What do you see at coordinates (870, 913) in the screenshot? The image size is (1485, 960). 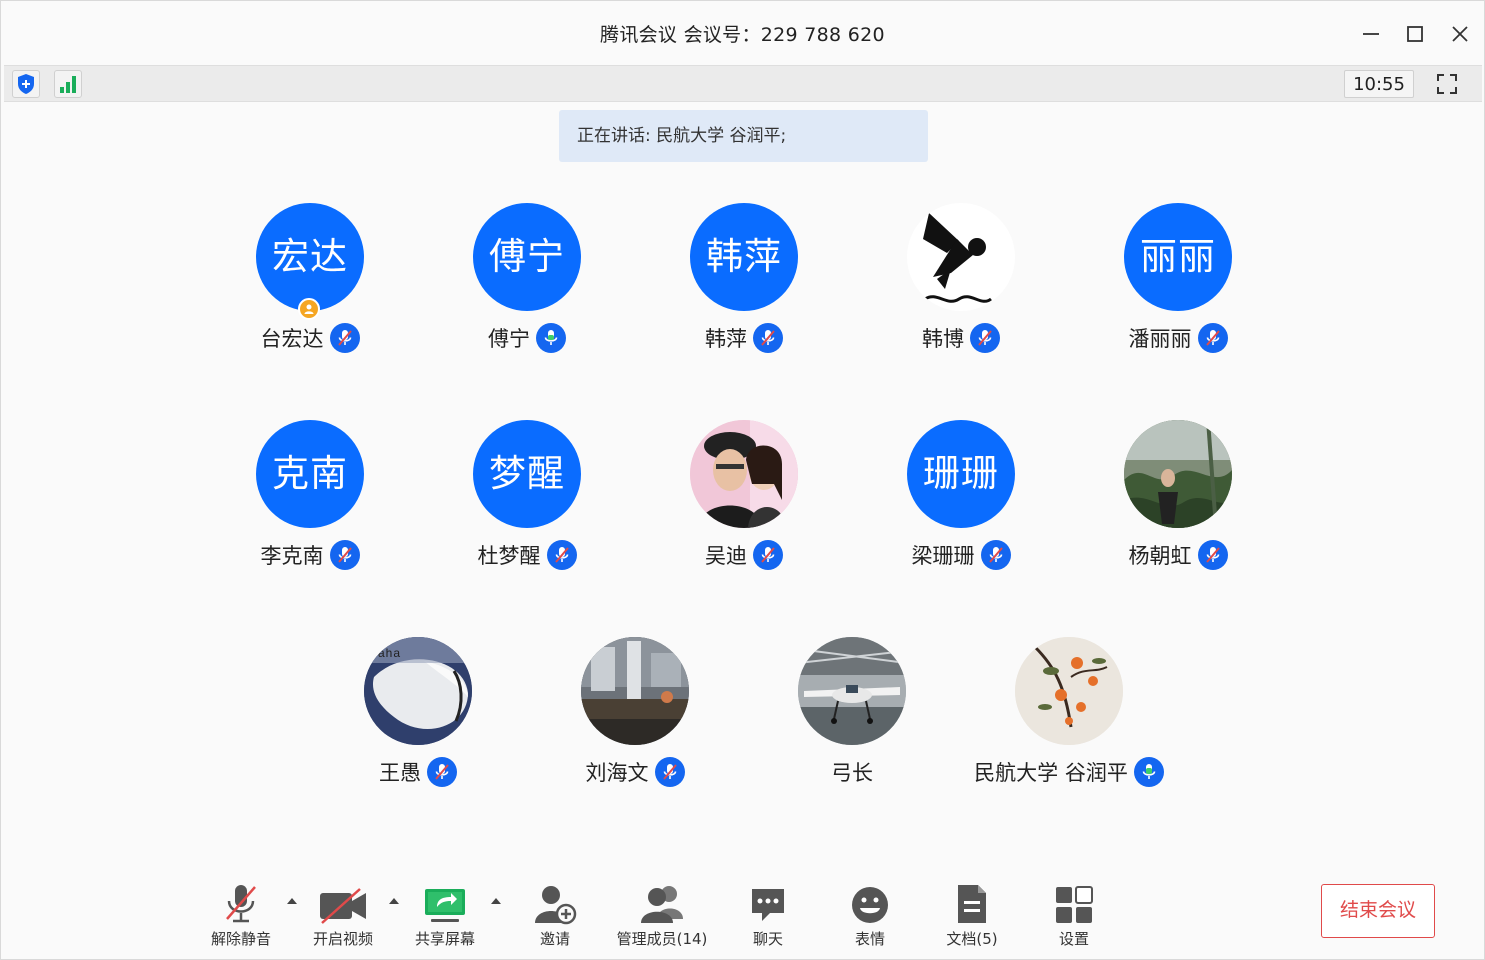 I see `emoji-button: 表情` at bounding box center [870, 913].